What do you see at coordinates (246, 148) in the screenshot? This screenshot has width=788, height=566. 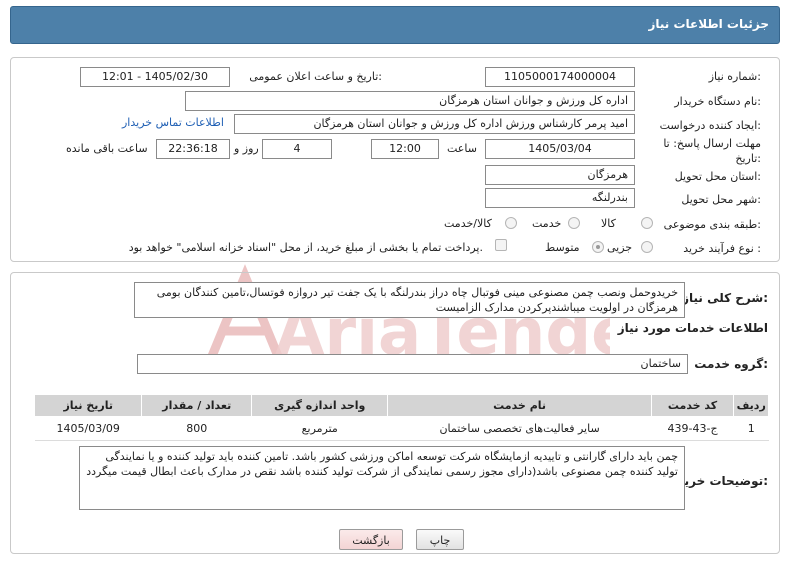 I see `days-label: روز و` at bounding box center [246, 148].